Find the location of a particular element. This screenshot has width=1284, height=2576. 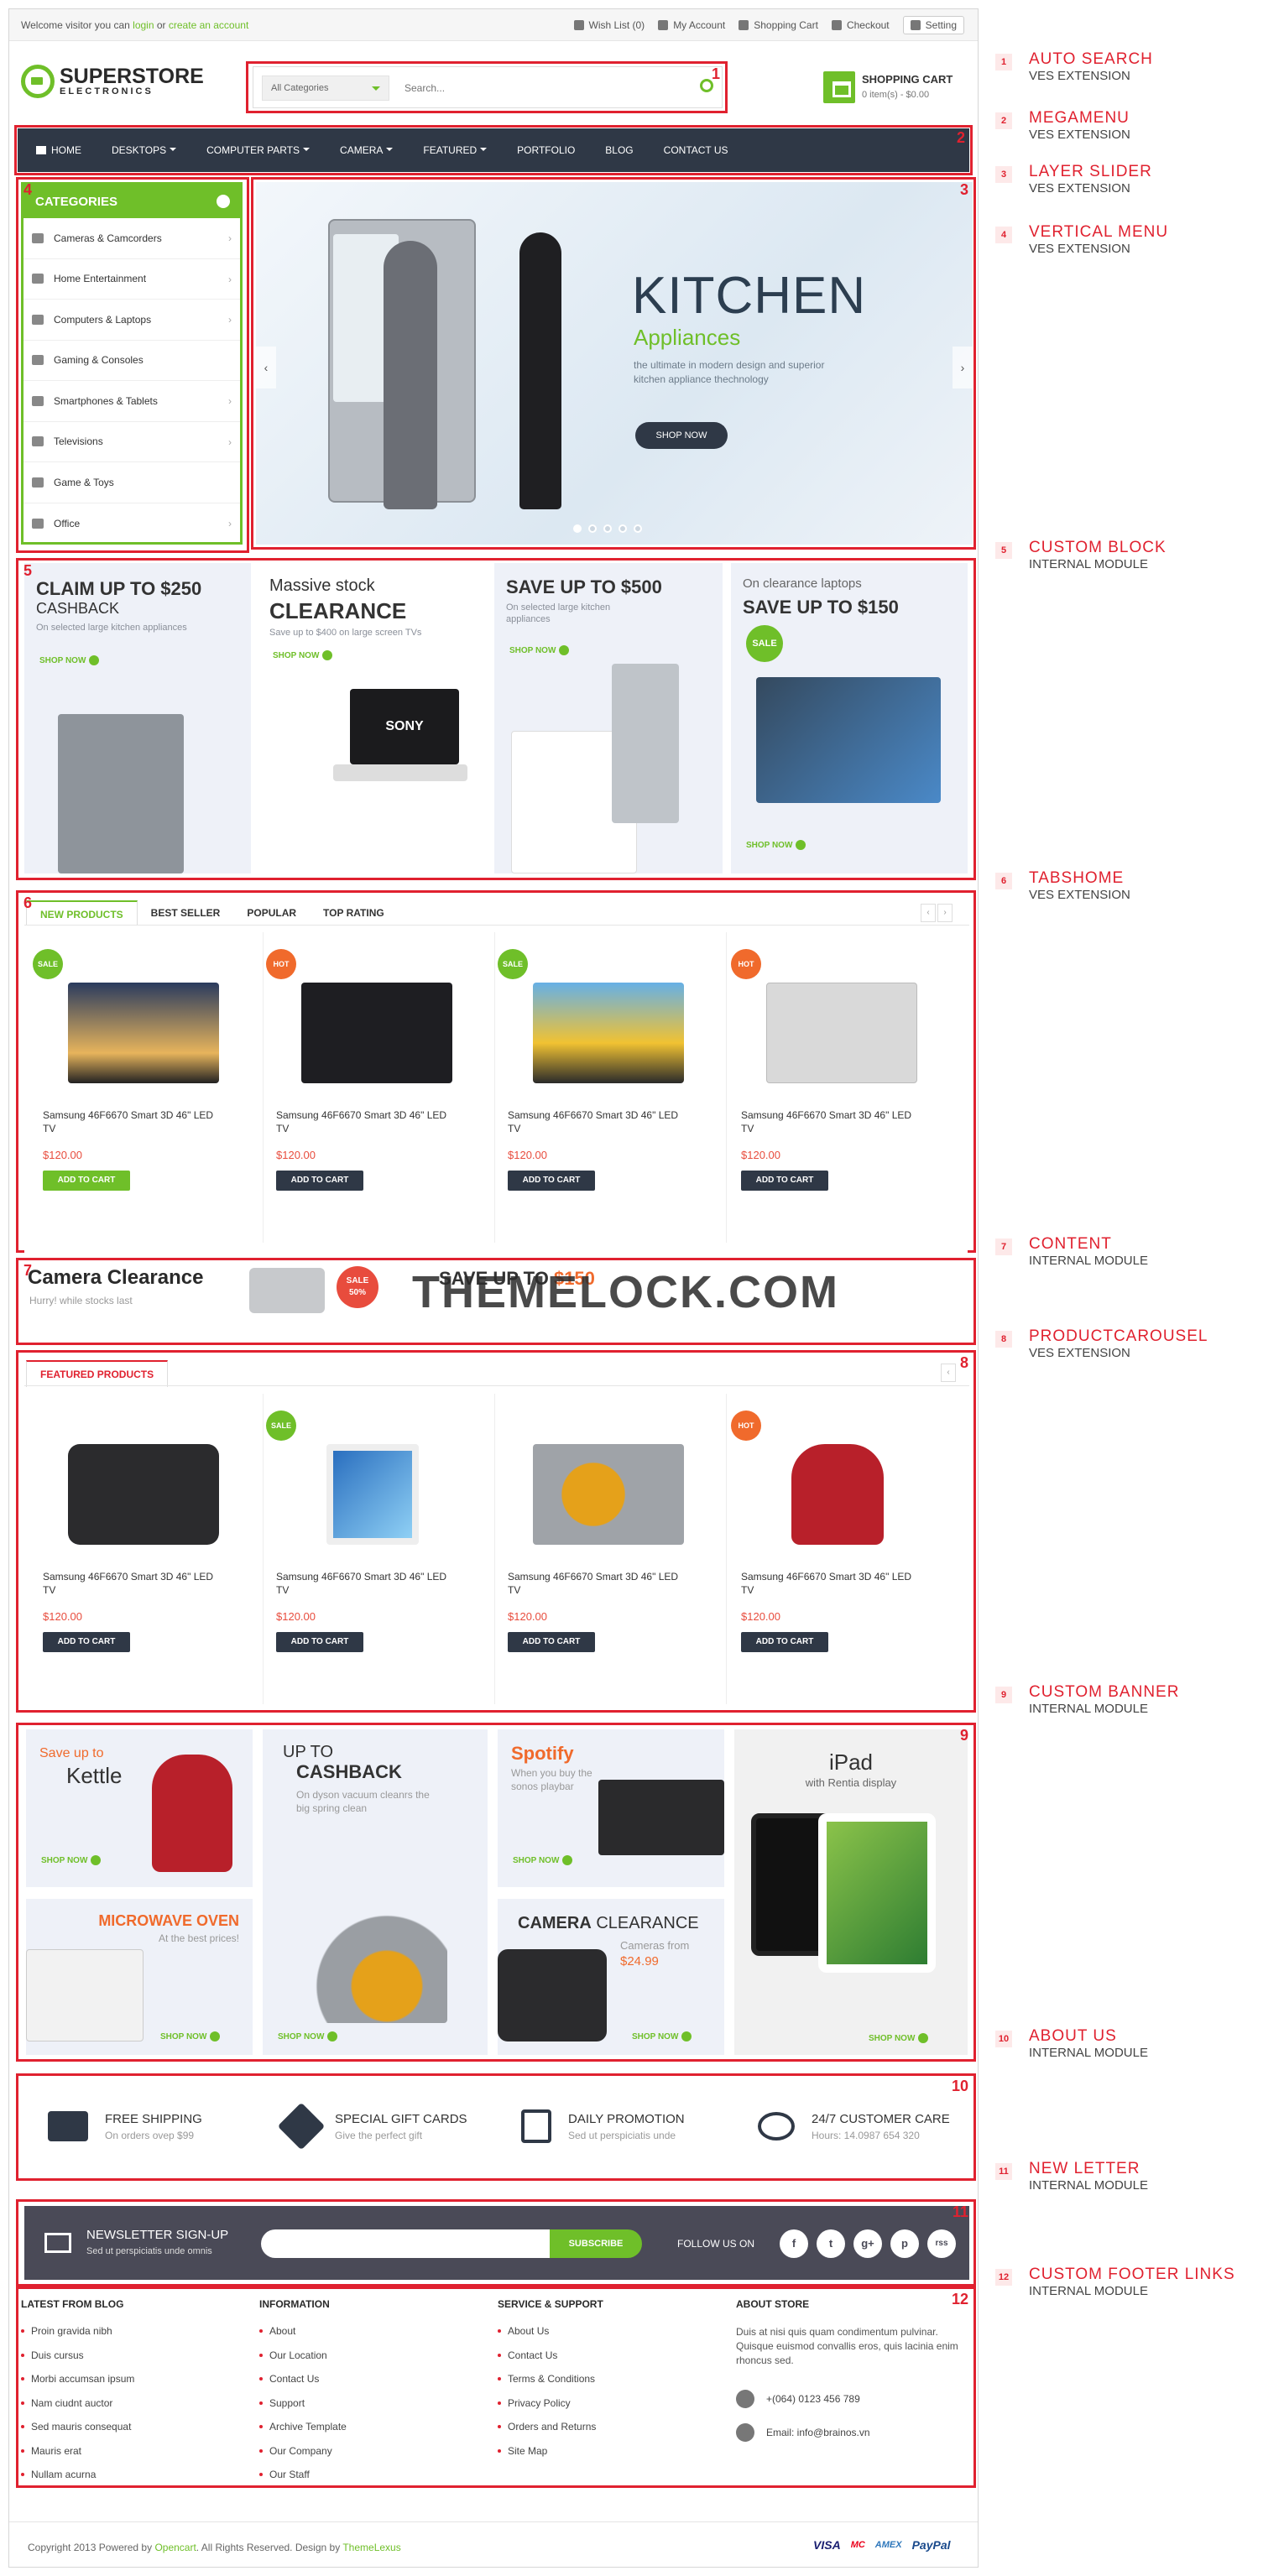

category-item-cameras: Cameras & Camcorders › is located at coordinates (132, 238).